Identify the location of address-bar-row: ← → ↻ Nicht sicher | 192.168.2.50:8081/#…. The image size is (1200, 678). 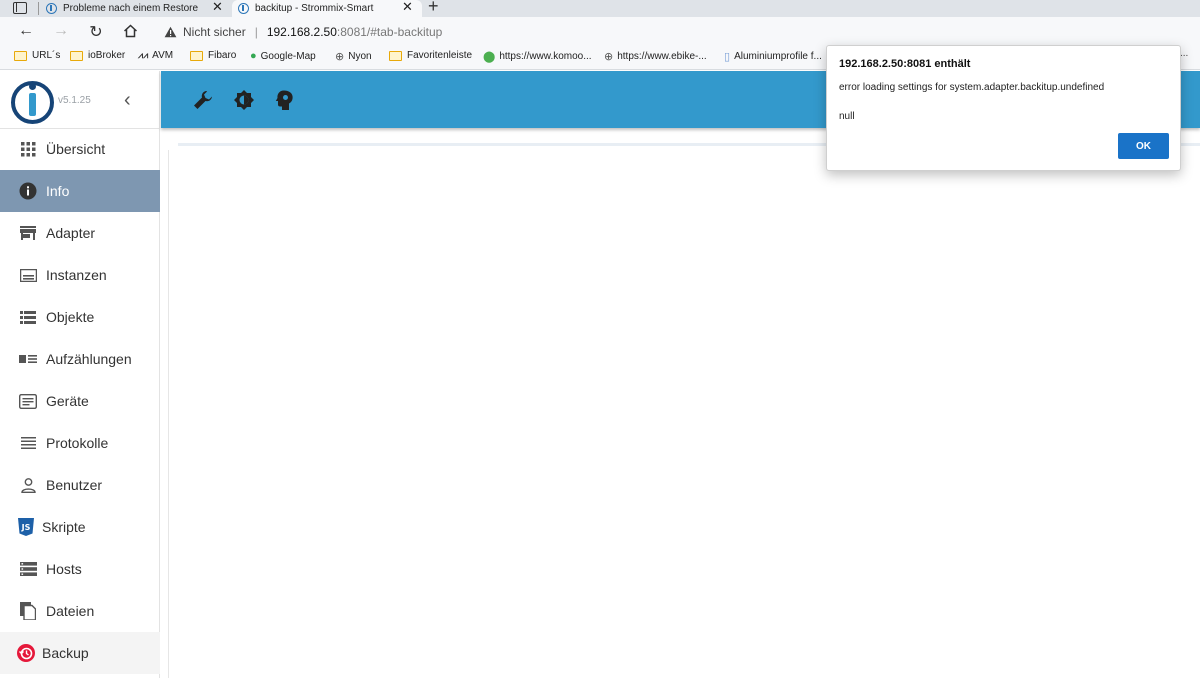
(600, 31).